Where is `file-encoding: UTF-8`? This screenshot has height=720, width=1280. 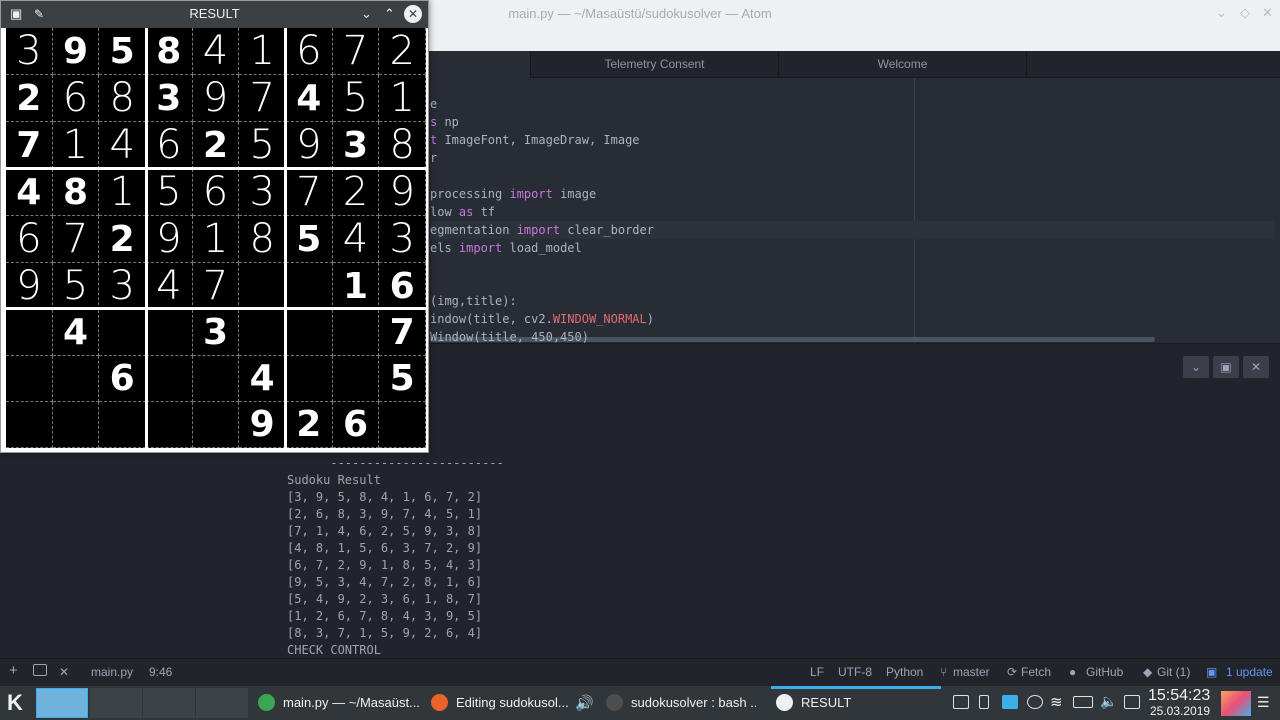
file-encoding: UTF-8 is located at coordinates (855, 672).